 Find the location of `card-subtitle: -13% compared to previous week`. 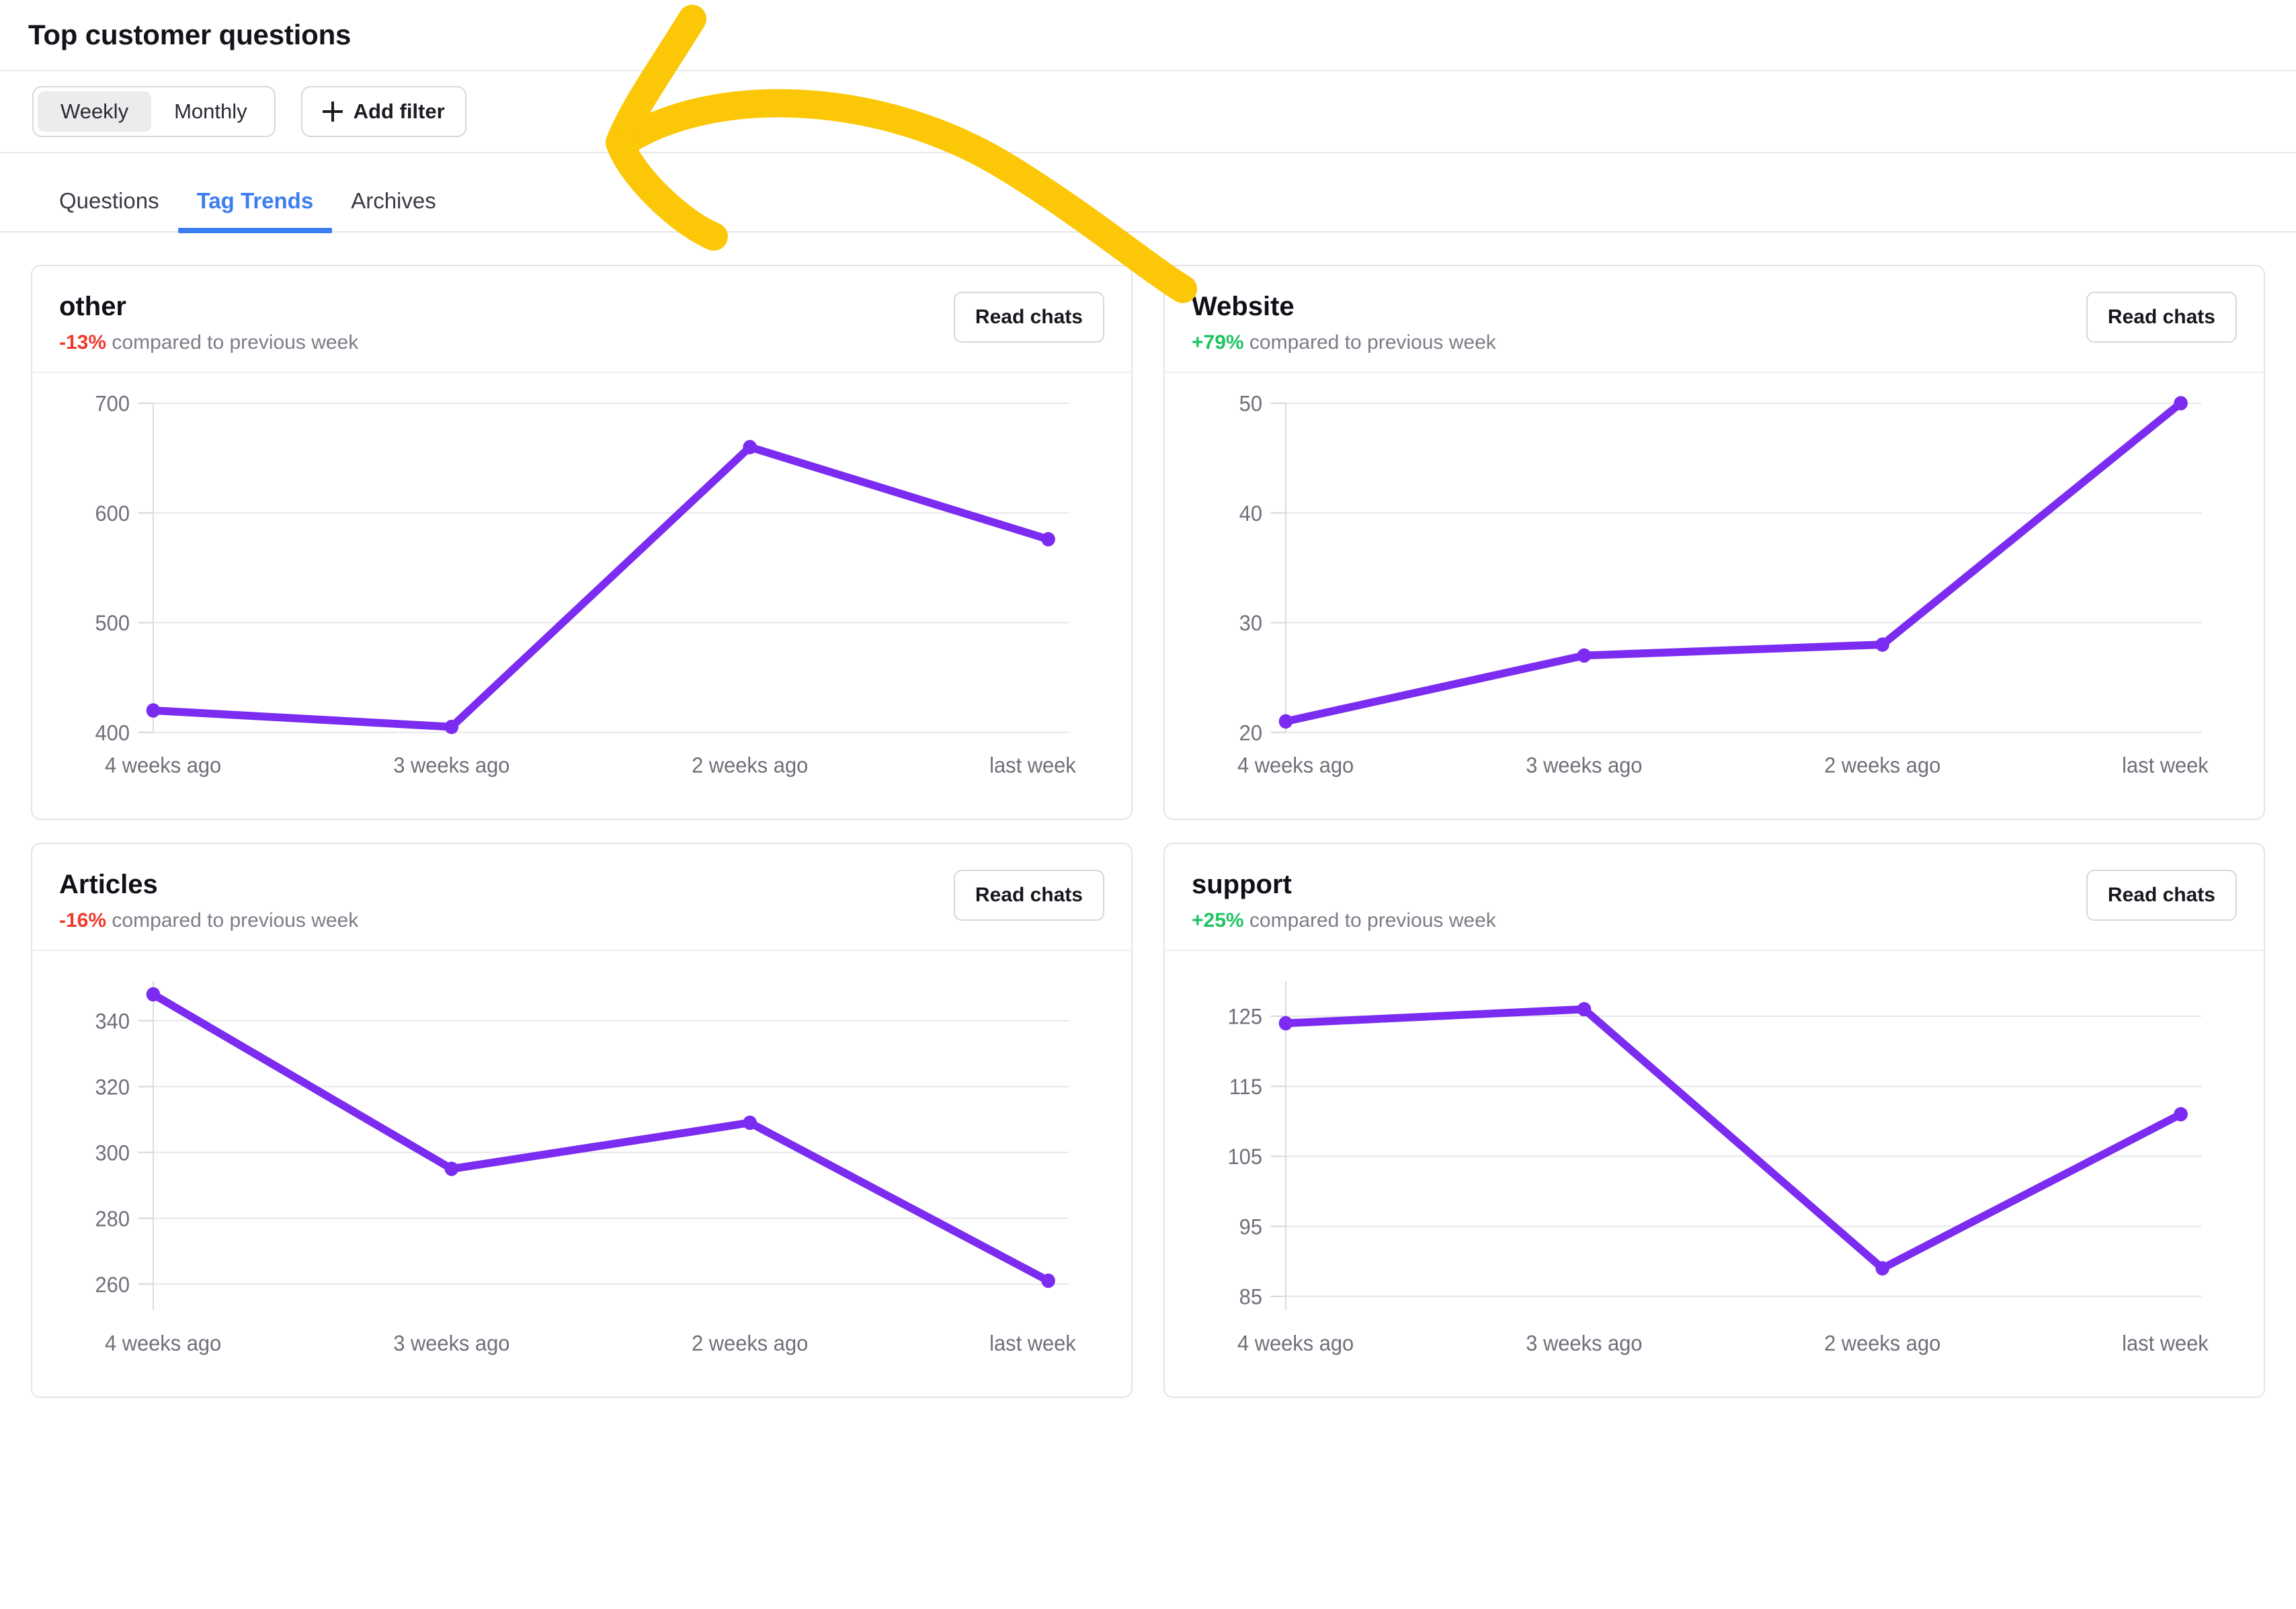

card-subtitle: -13% compared to previous week is located at coordinates (208, 342).